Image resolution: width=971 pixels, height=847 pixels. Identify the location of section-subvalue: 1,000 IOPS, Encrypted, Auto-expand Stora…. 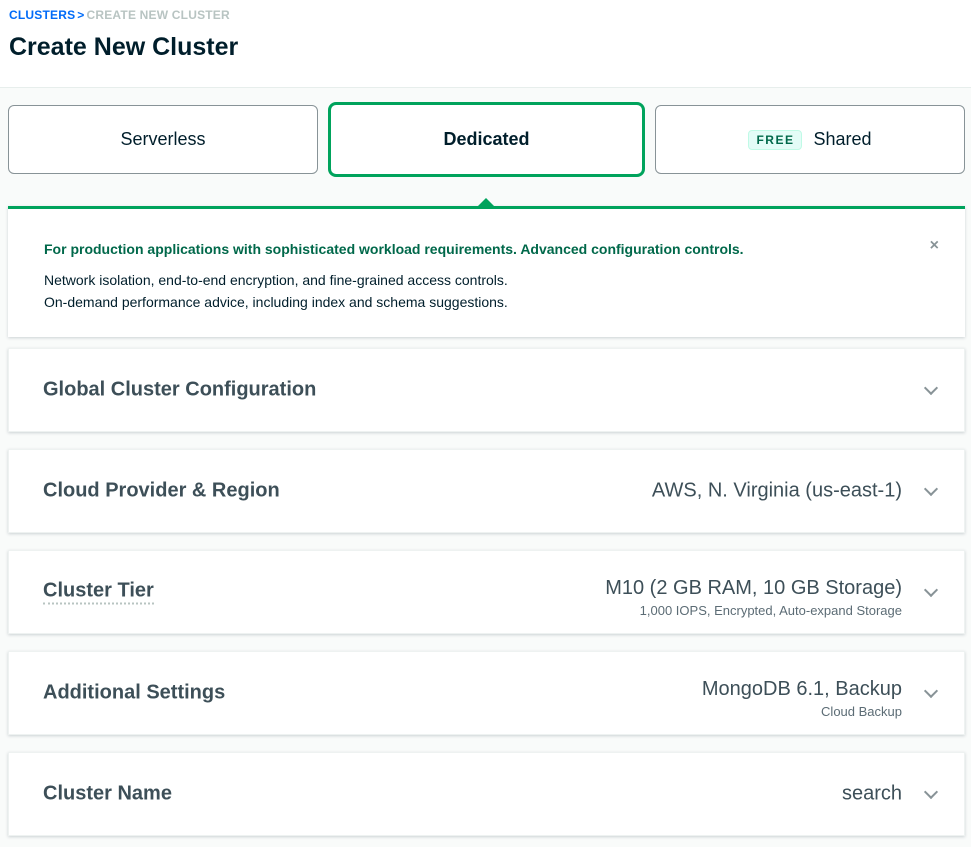
(770, 610).